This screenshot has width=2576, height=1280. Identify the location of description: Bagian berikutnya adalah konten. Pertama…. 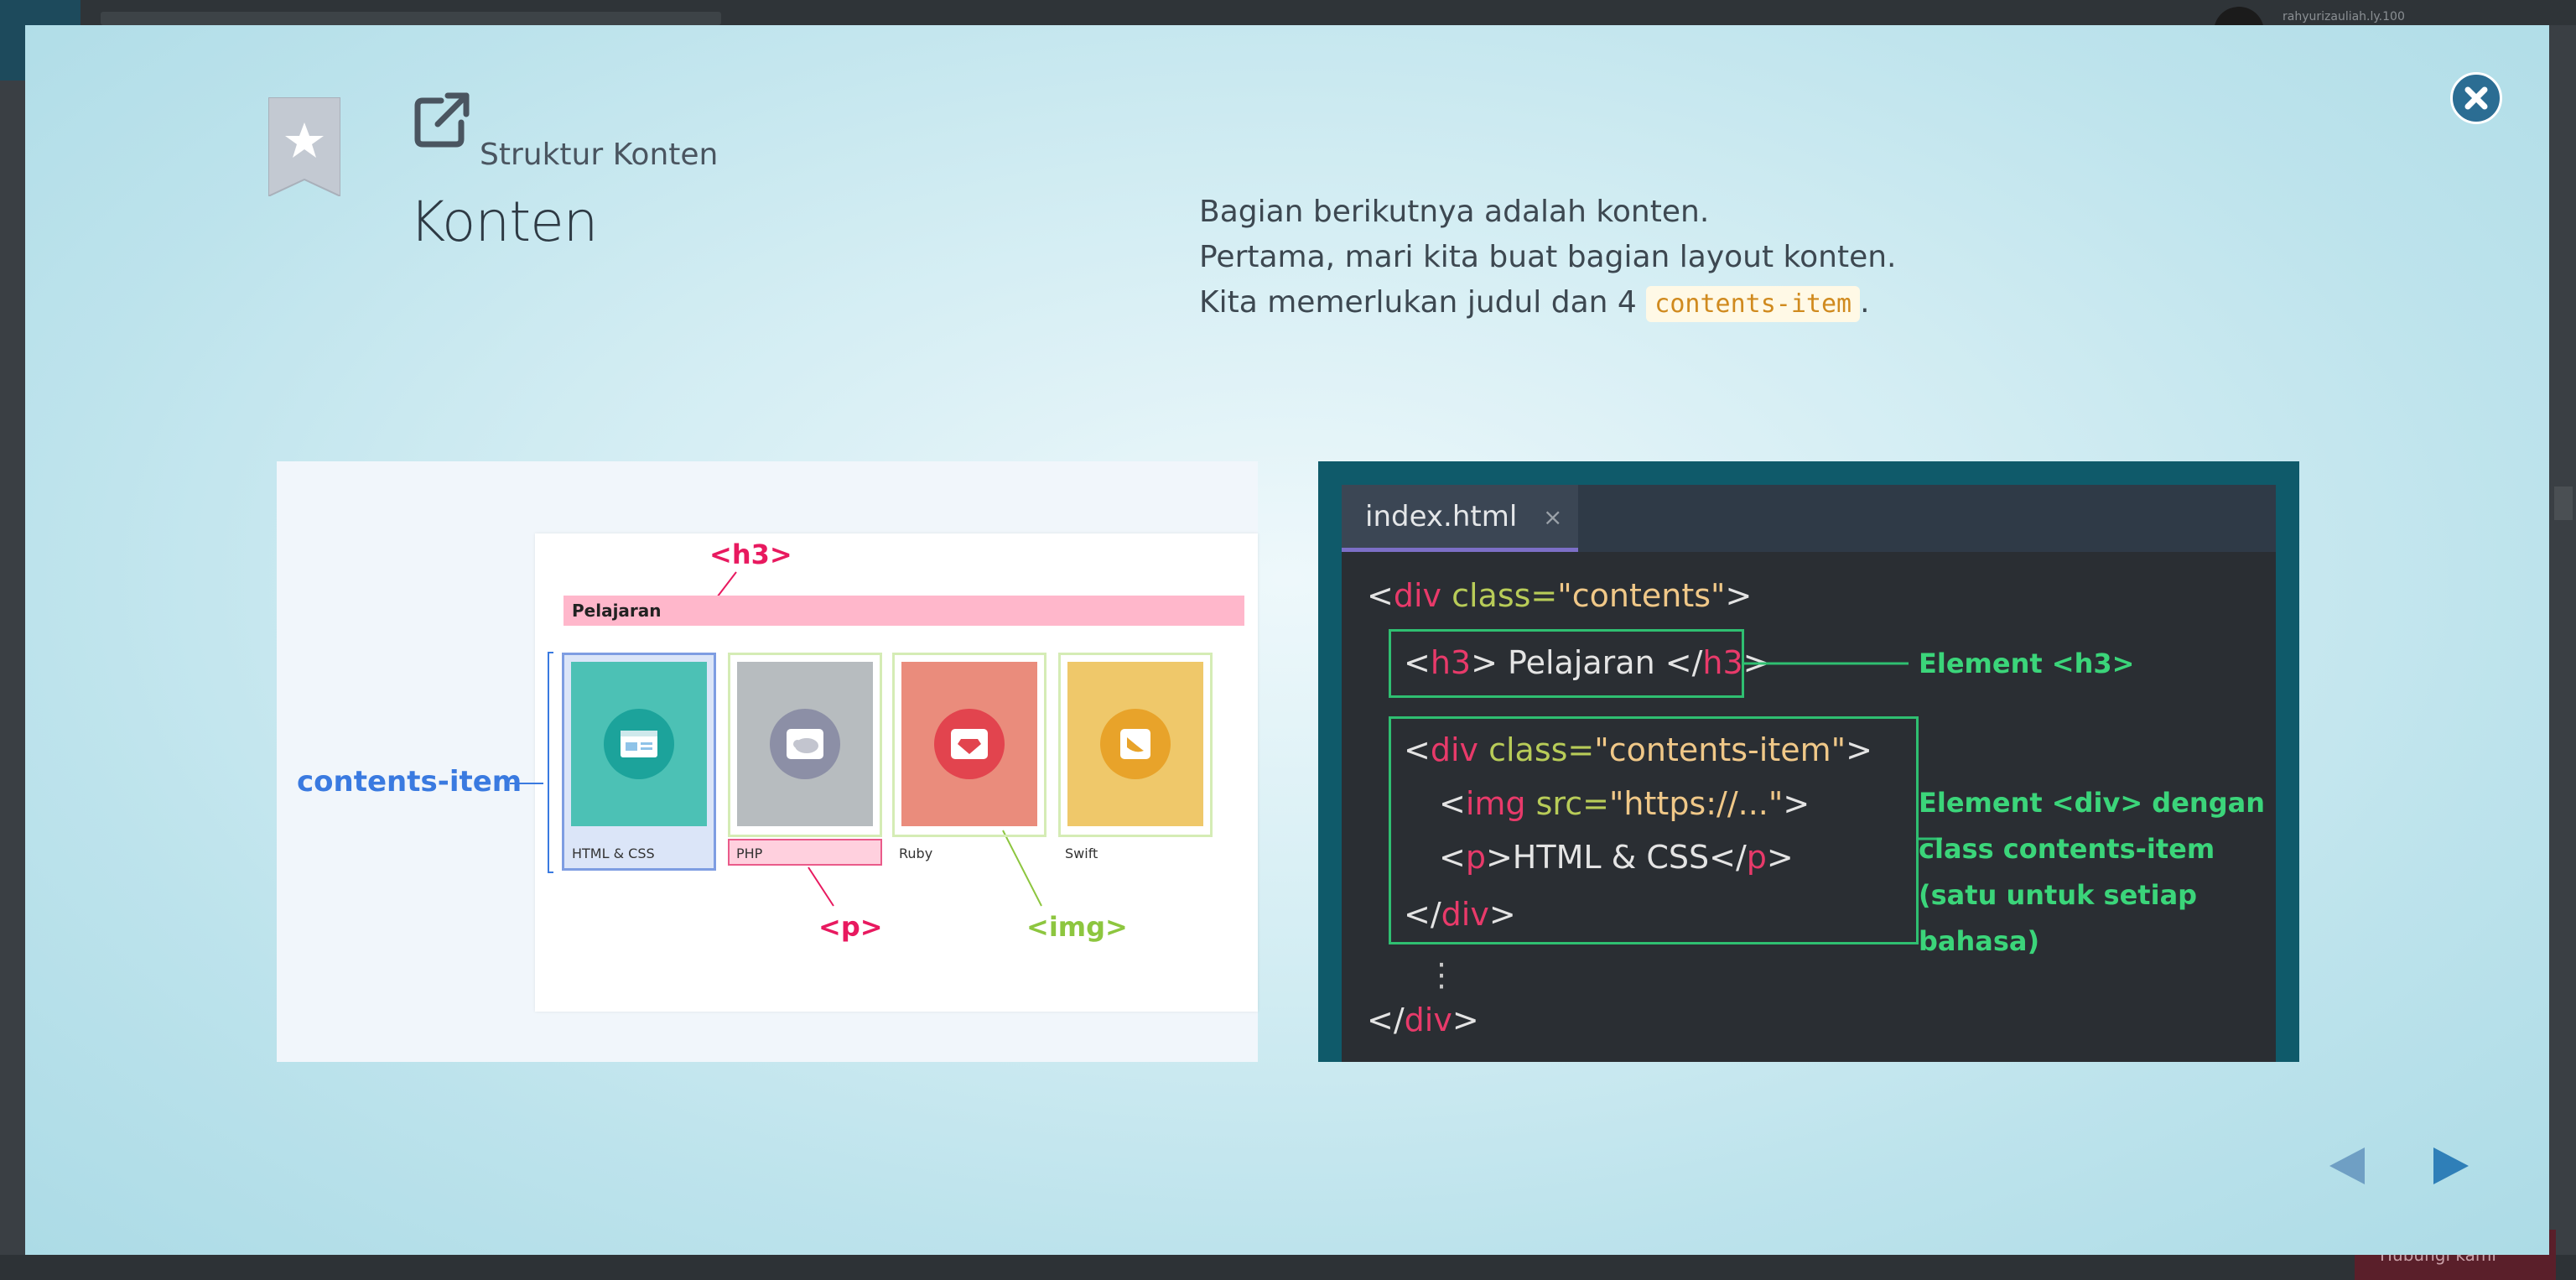
(1547, 257).